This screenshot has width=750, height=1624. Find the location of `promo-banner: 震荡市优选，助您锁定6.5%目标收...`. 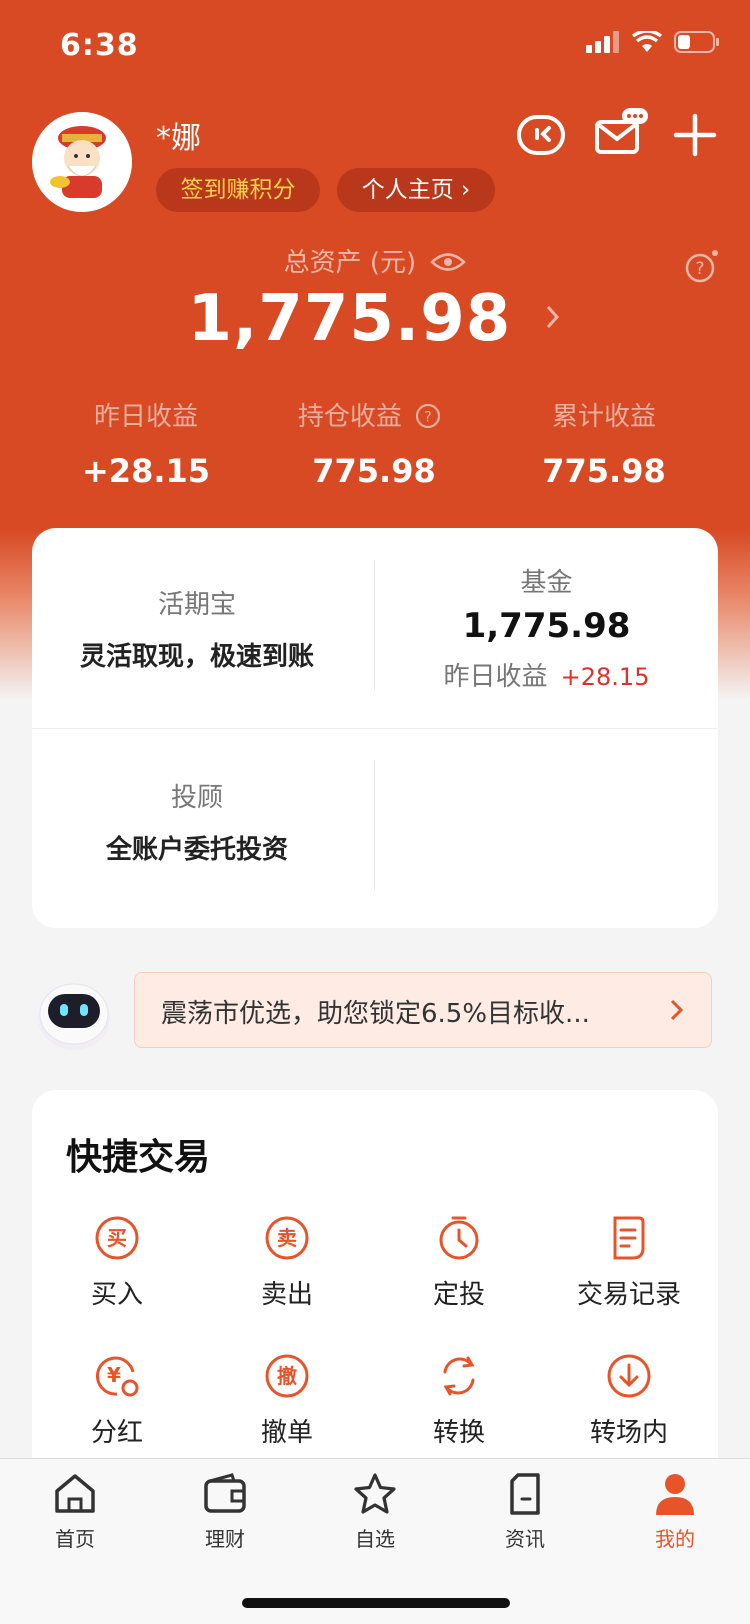

promo-banner: 震荡市优选，助您锁定6.5%目标收... is located at coordinates (423, 1010).